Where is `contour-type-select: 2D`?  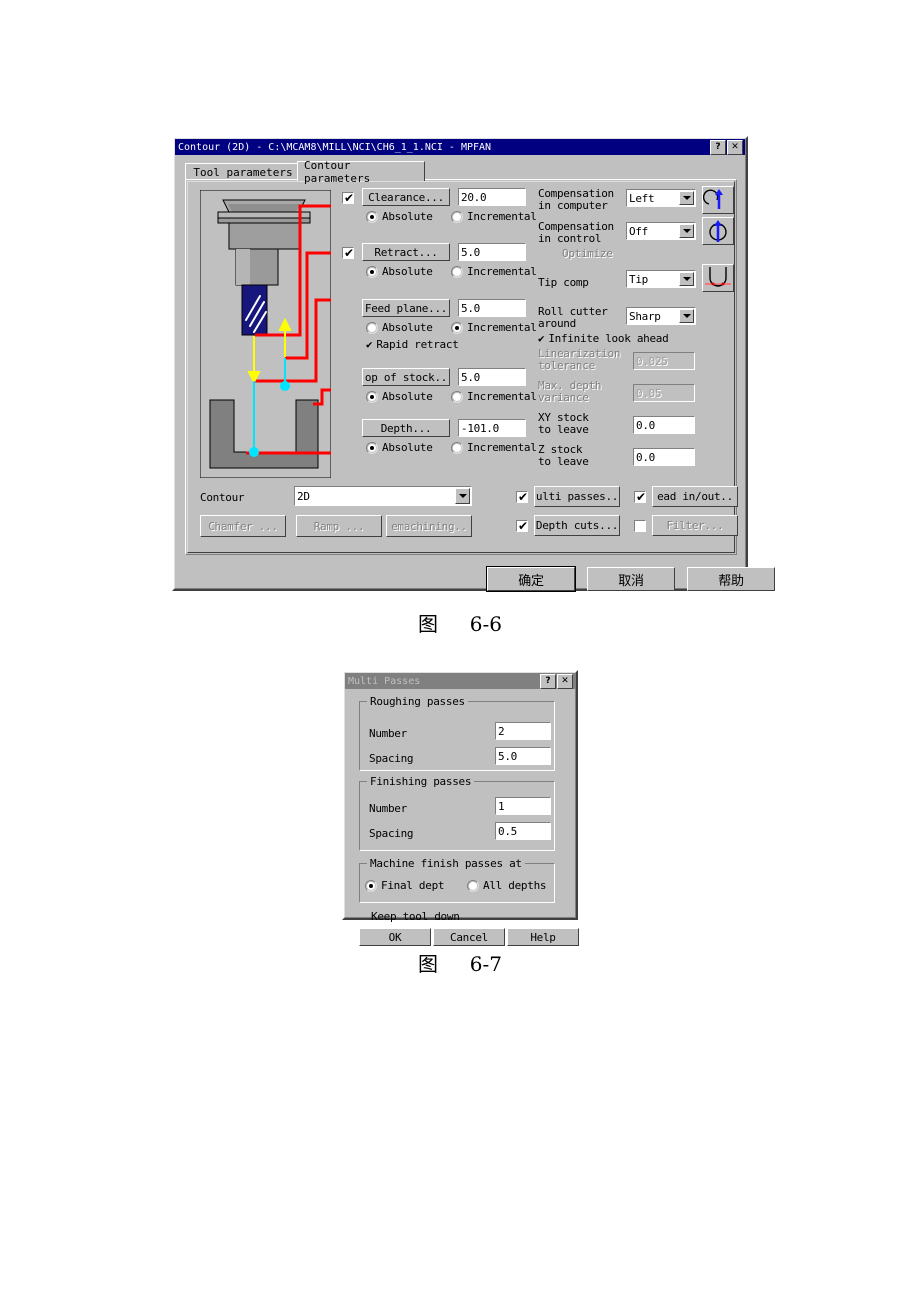 contour-type-select: 2D is located at coordinates (383, 496).